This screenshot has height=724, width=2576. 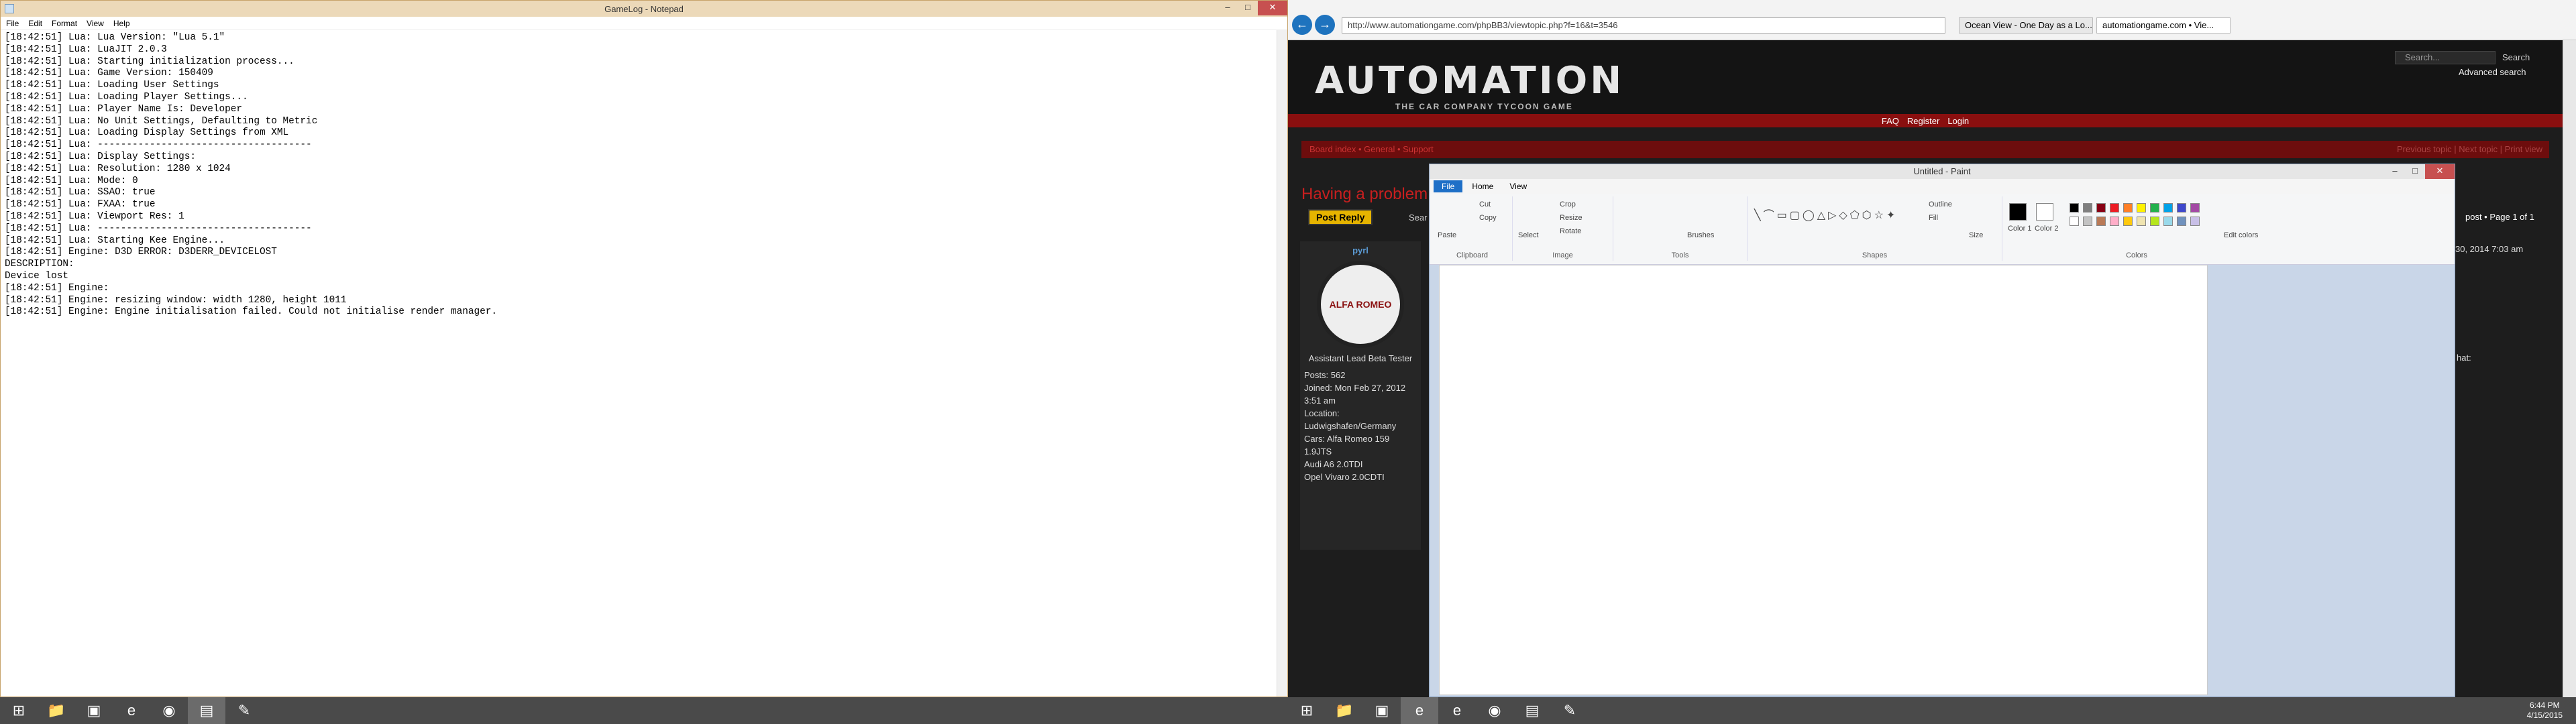 What do you see at coordinates (1344, 710) in the screenshot?
I see `file-explorer-icon-2: 📁` at bounding box center [1344, 710].